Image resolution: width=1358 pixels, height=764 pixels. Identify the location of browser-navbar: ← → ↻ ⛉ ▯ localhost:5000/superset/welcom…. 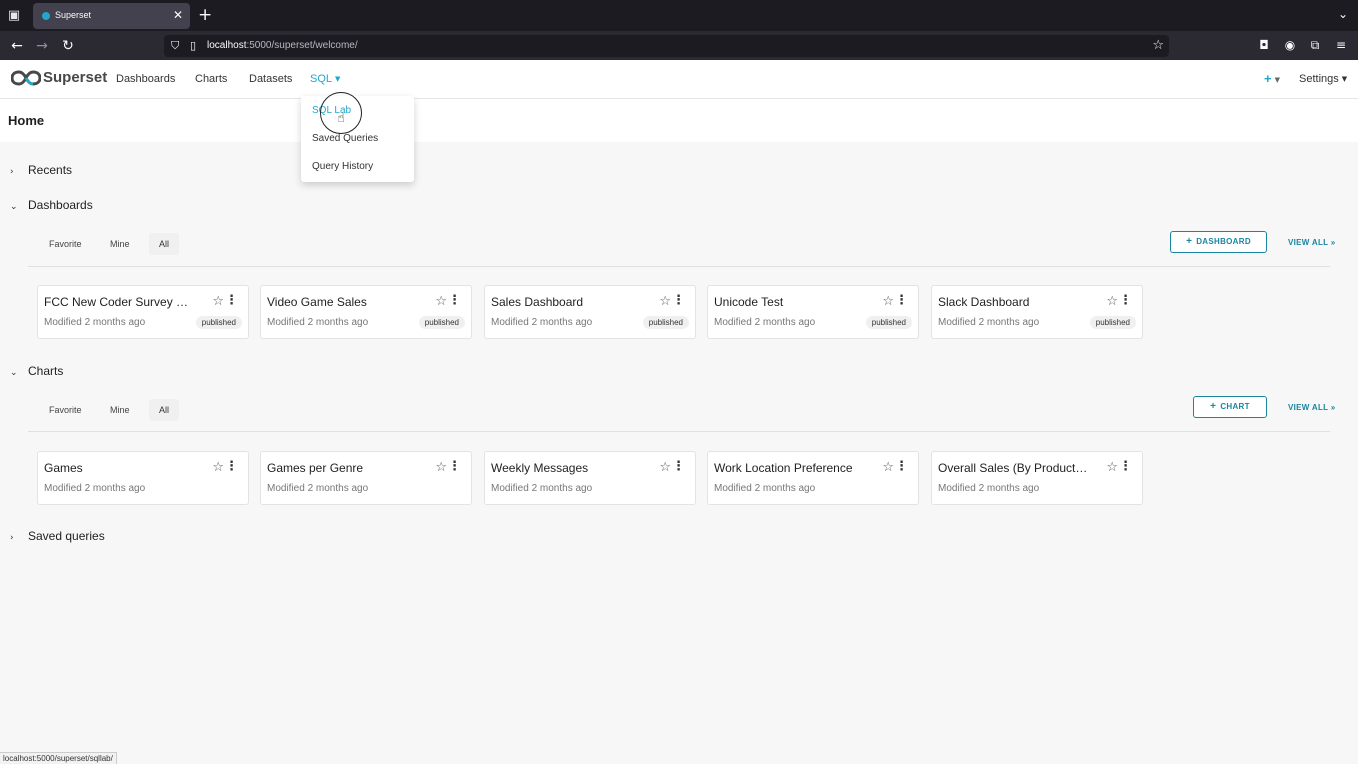
(679, 45).